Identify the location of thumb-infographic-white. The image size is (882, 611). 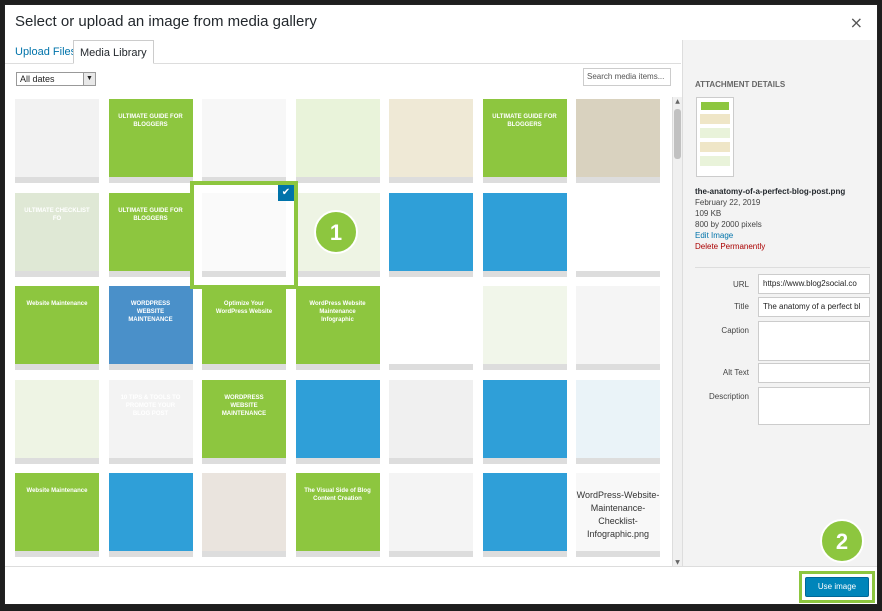
(244, 141).